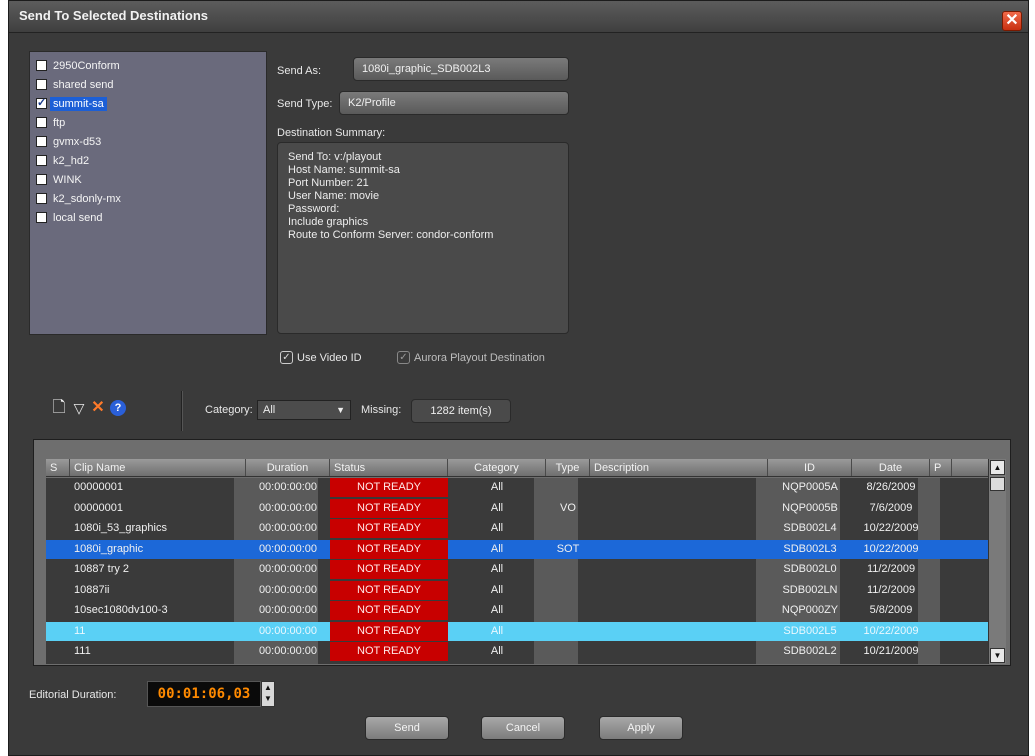  Describe the element at coordinates (151, 84) in the screenshot. I see `destination-item: shared send` at that location.